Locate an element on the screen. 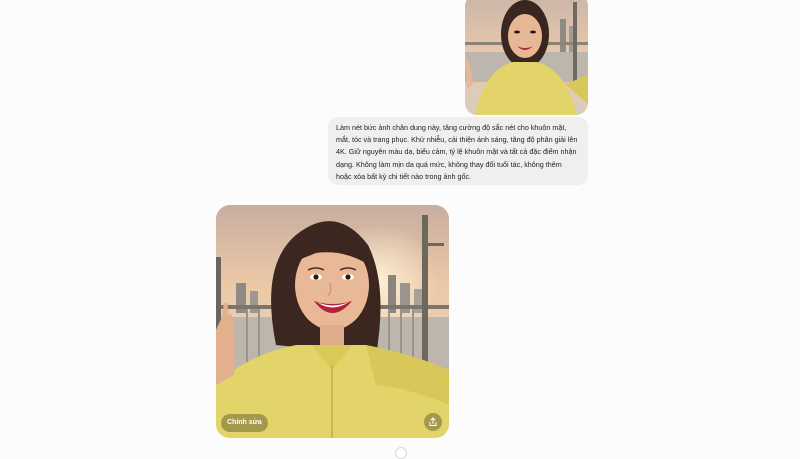  generated-image is located at coordinates (332, 321).